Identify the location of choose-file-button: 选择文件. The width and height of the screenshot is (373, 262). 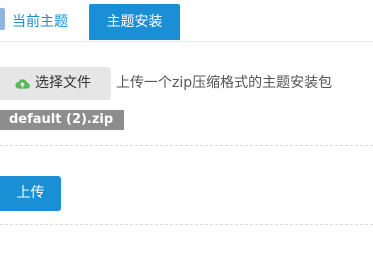
(55, 83).